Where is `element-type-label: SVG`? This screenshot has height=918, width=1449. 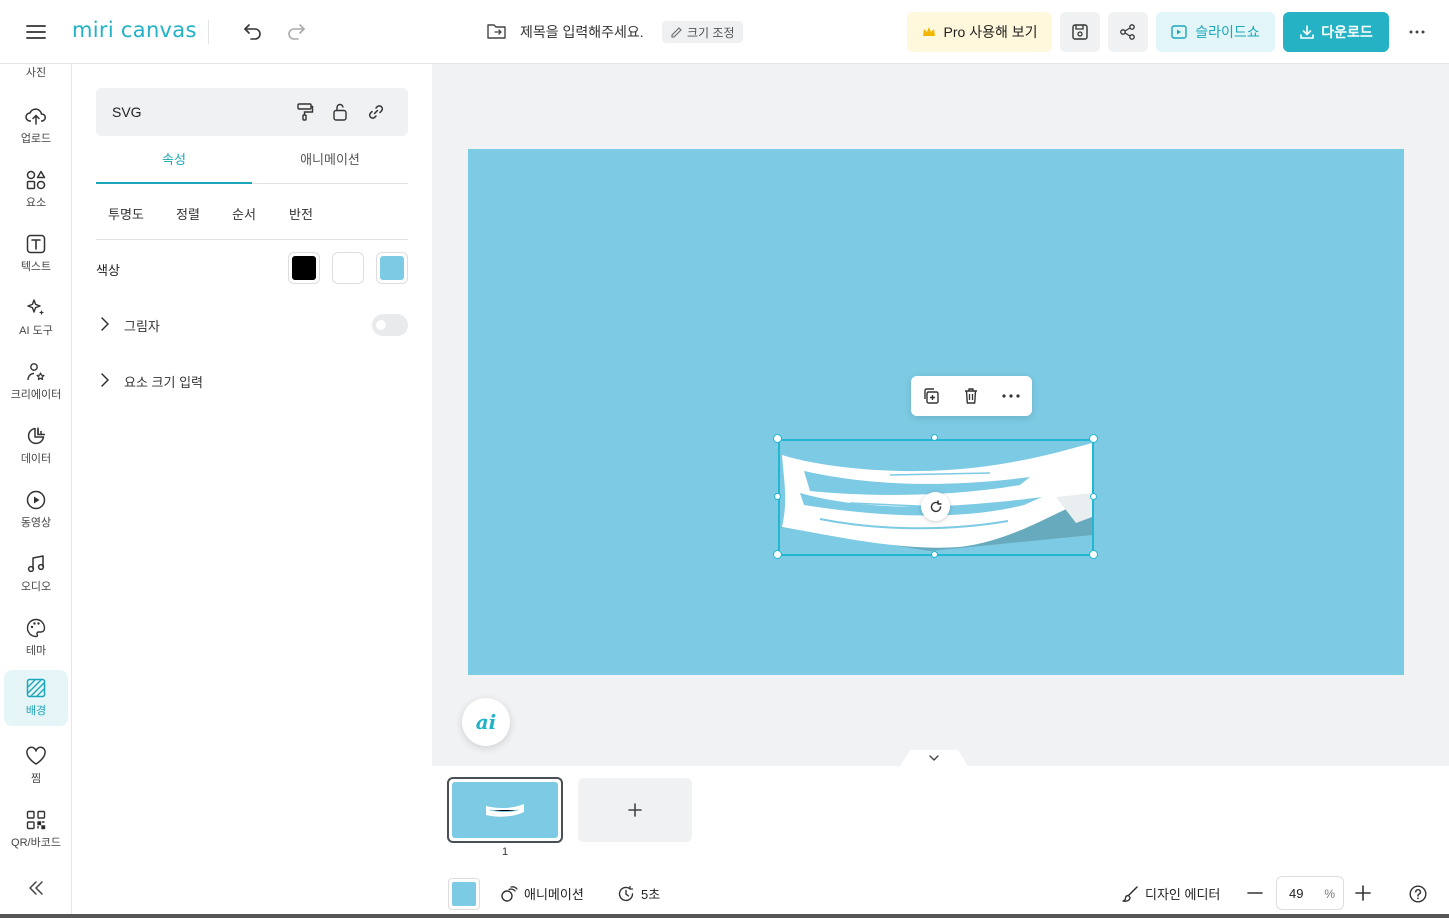 element-type-label: SVG is located at coordinates (127, 112).